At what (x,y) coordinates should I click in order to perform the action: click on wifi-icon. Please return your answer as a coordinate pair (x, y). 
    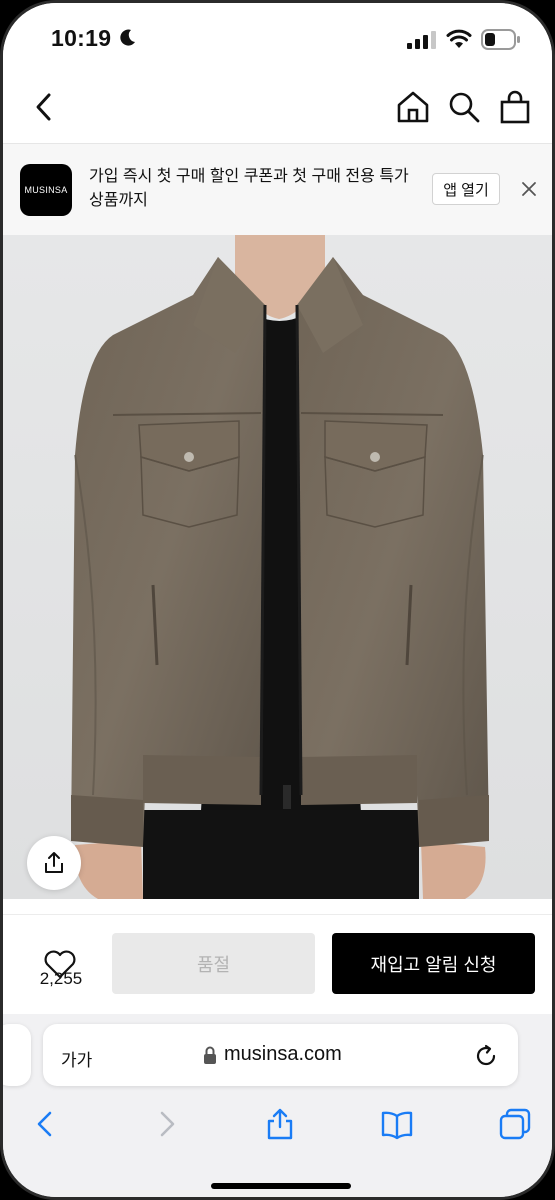
    Looking at the image, I should click on (459, 38).